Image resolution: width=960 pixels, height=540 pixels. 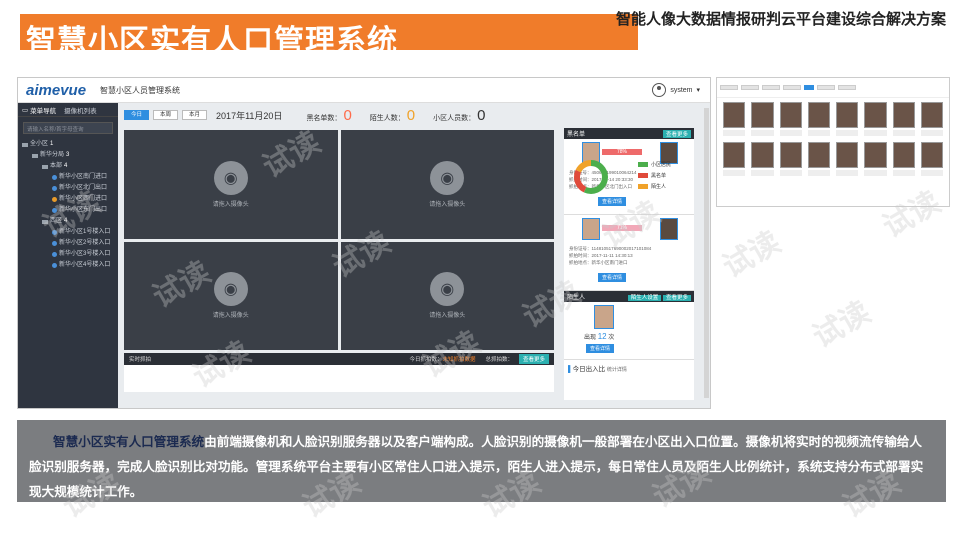 What do you see at coordinates (591, 229) in the screenshot?
I see `capture-face` at bounding box center [591, 229].